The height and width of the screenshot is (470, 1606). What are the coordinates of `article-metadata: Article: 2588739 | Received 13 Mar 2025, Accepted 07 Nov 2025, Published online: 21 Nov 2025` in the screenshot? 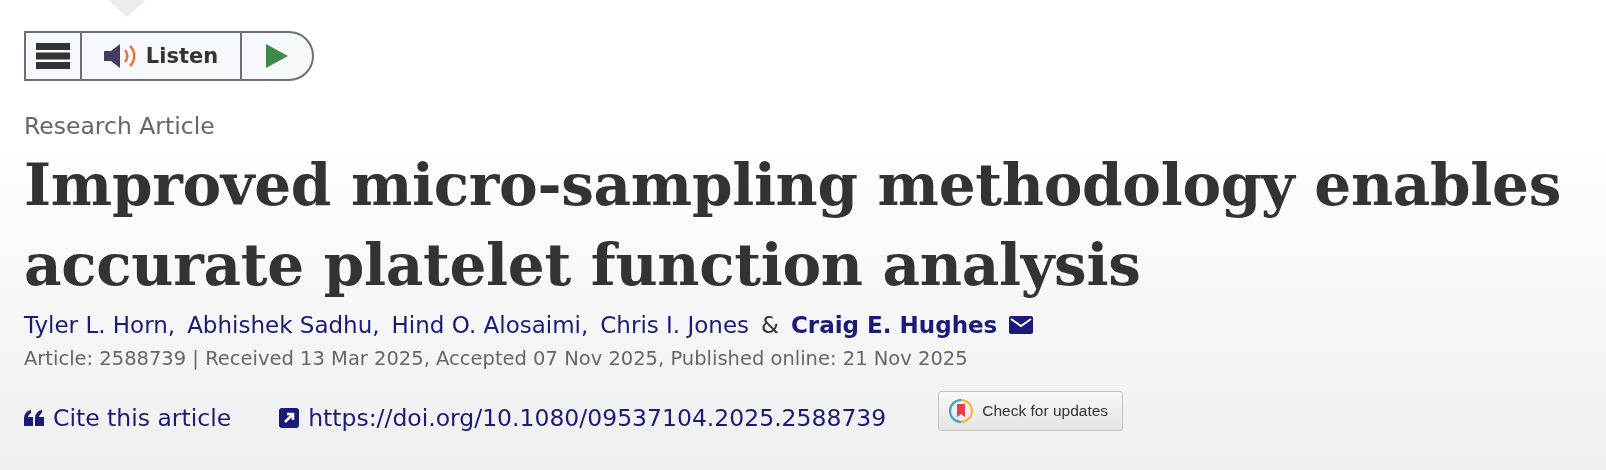 It's located at (496, 358).